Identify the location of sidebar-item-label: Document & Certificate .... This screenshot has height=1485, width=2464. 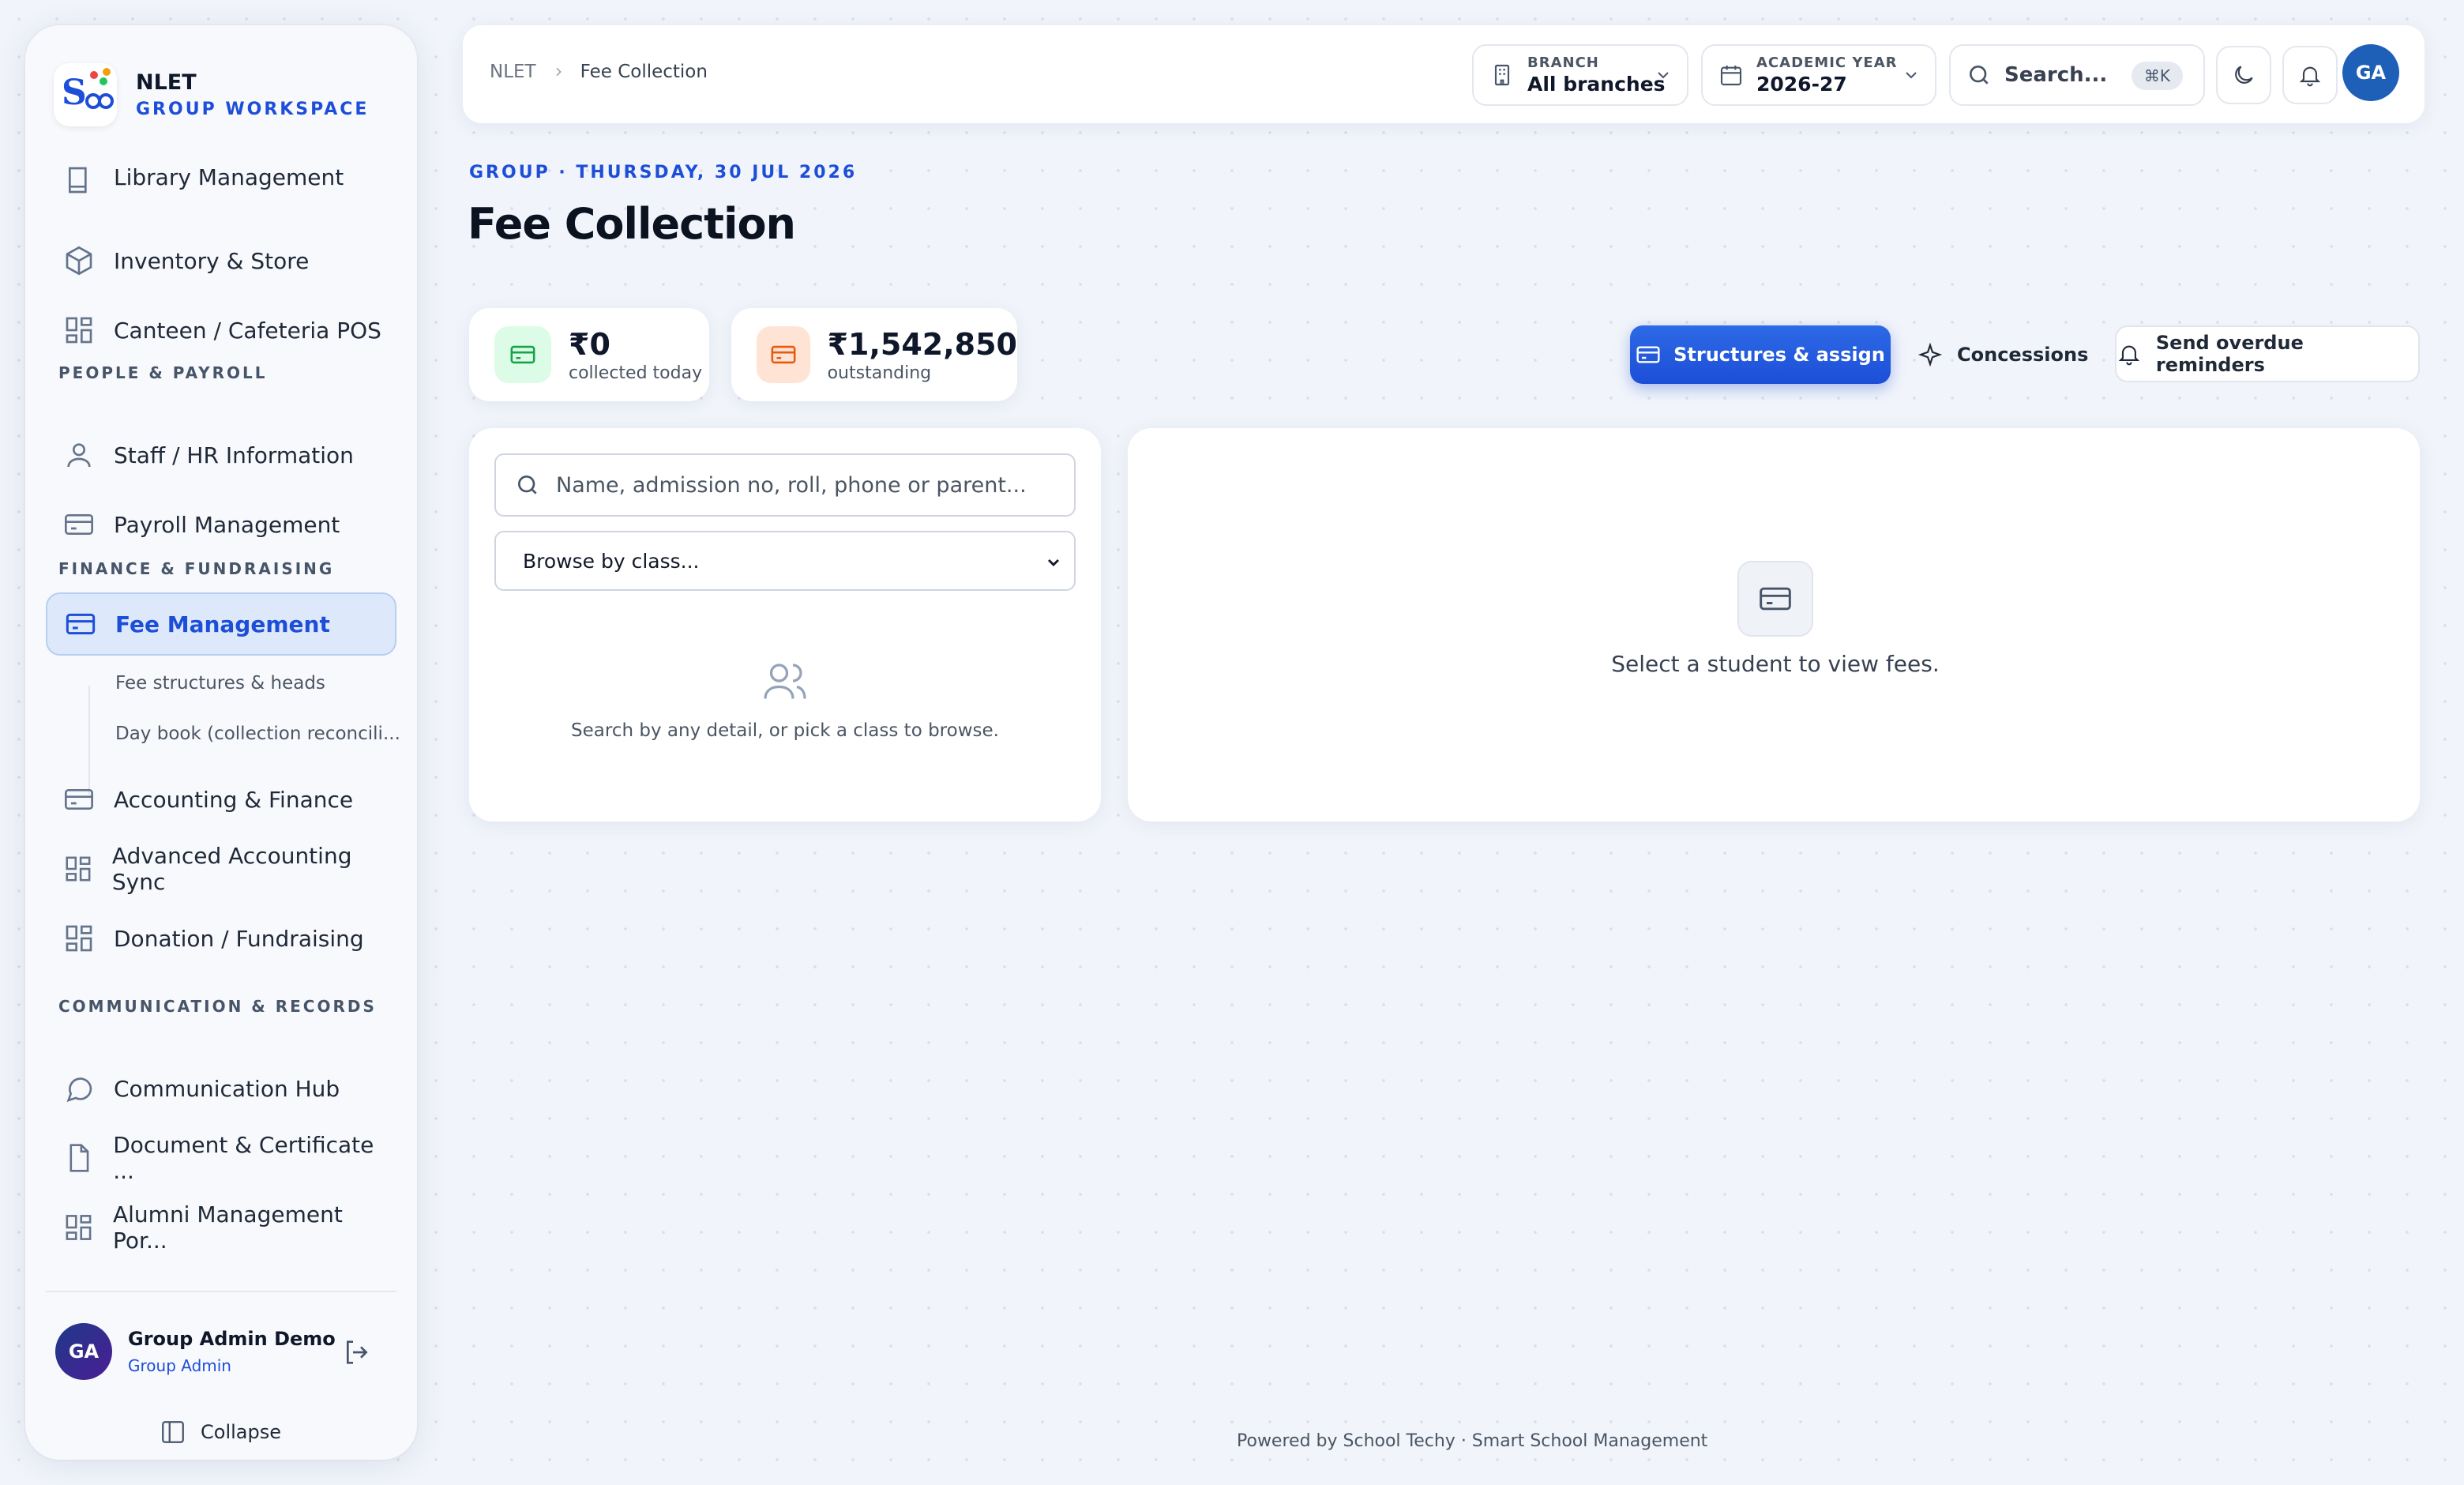
(243, 1158).